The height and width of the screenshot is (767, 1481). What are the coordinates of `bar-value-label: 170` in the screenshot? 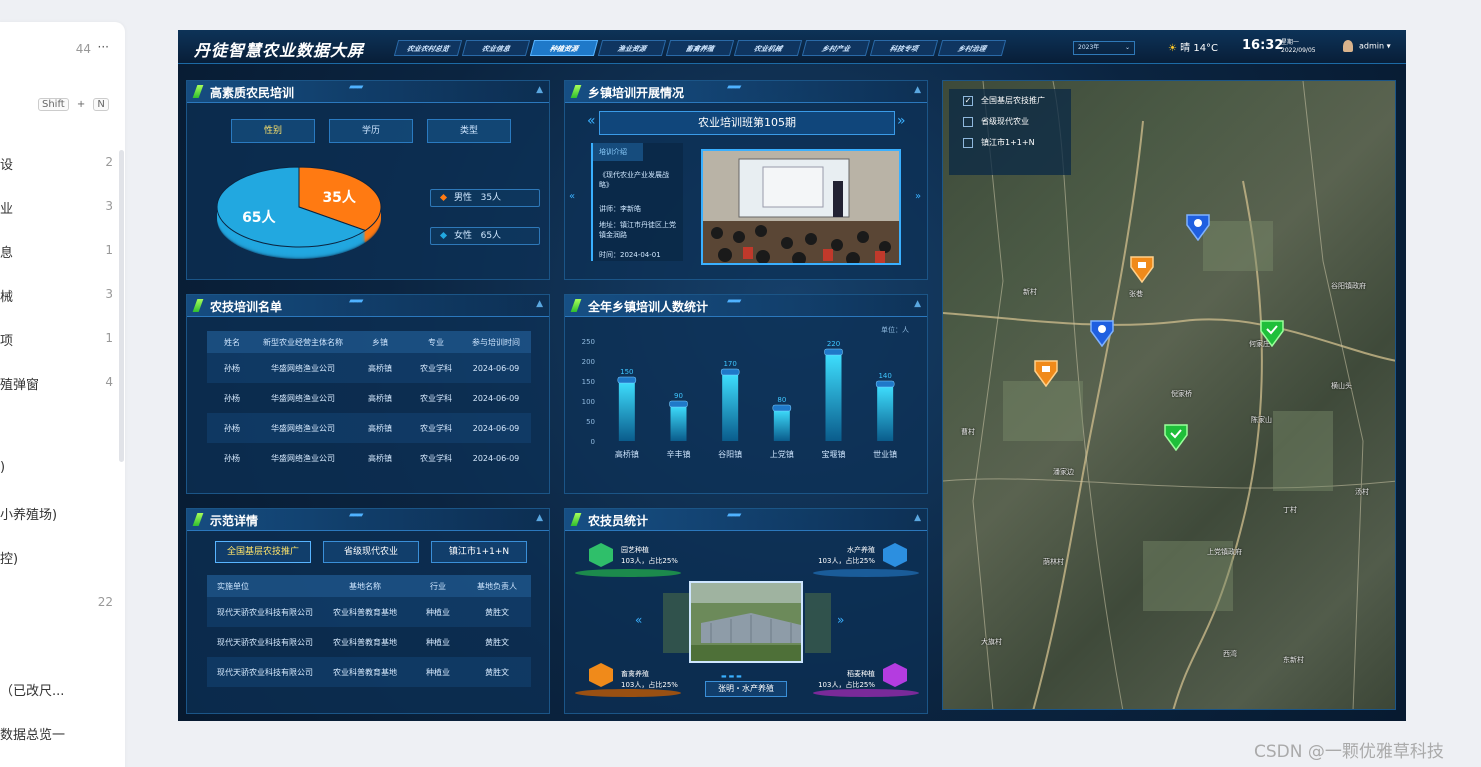 It's located at (729, 364).